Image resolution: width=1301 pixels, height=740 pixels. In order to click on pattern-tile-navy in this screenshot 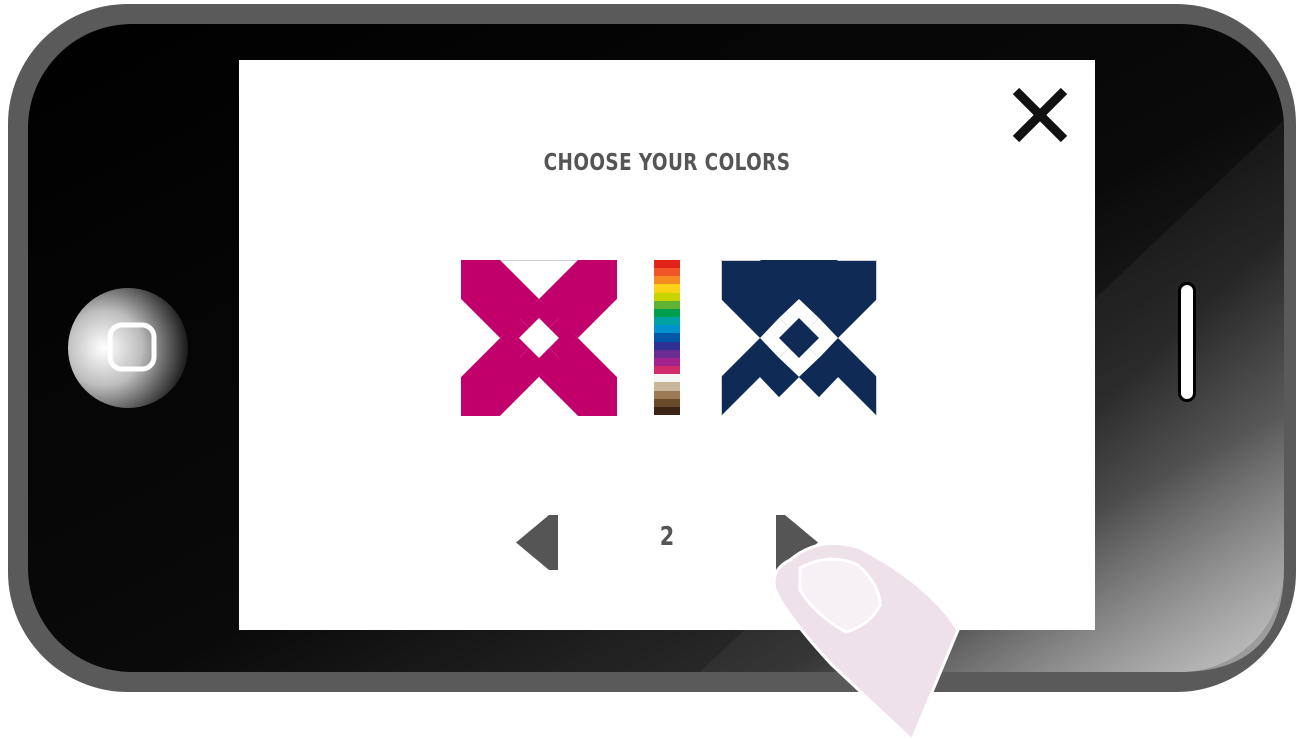, I will do `click(799, 338)`.